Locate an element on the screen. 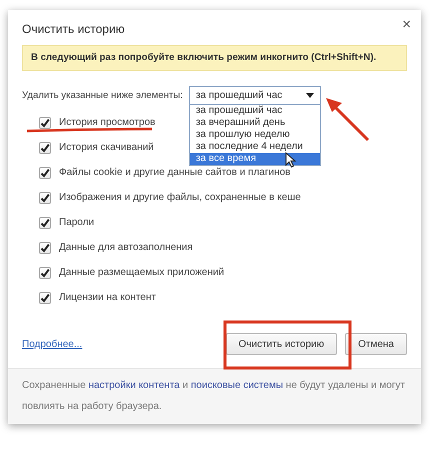 Image resolution: width=434 pixels, height=449 pixels. settings-link: настройки контента is located at coordinates (134, 385).